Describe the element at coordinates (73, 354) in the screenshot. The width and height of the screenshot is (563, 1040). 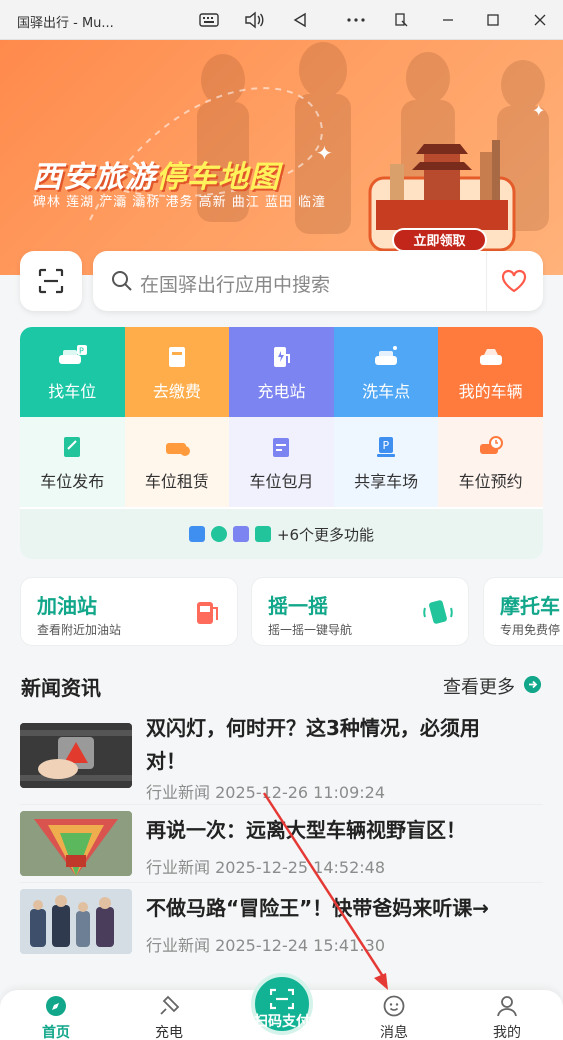
I see `parking-car-icon: P` at that location.